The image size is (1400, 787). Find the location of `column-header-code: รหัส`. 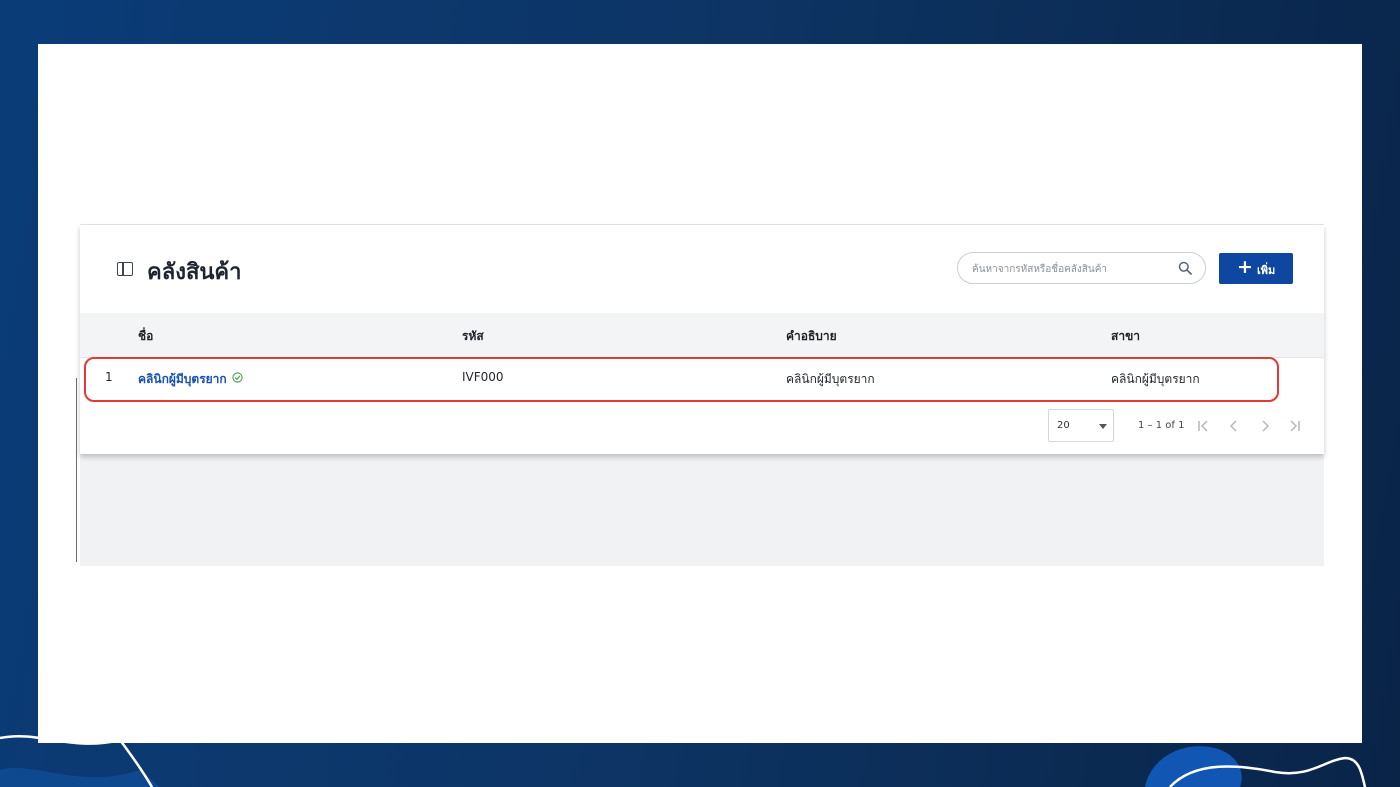

column-header-code: รหัส is located at coordinates (473, 336).